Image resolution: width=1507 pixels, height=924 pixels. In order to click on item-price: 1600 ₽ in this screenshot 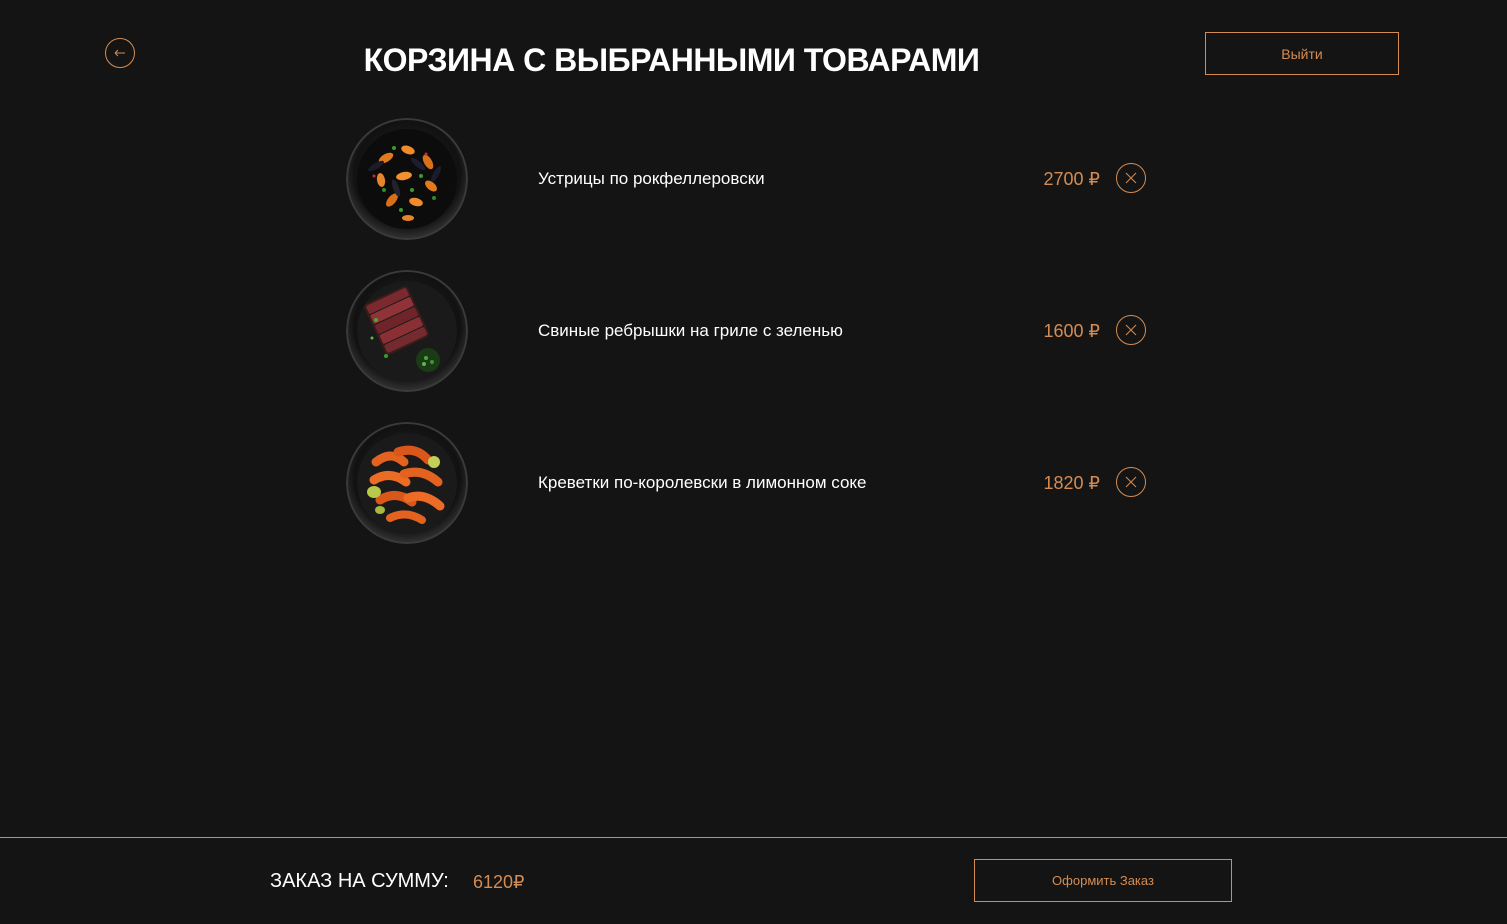, I will do `click(1072, 331)`.